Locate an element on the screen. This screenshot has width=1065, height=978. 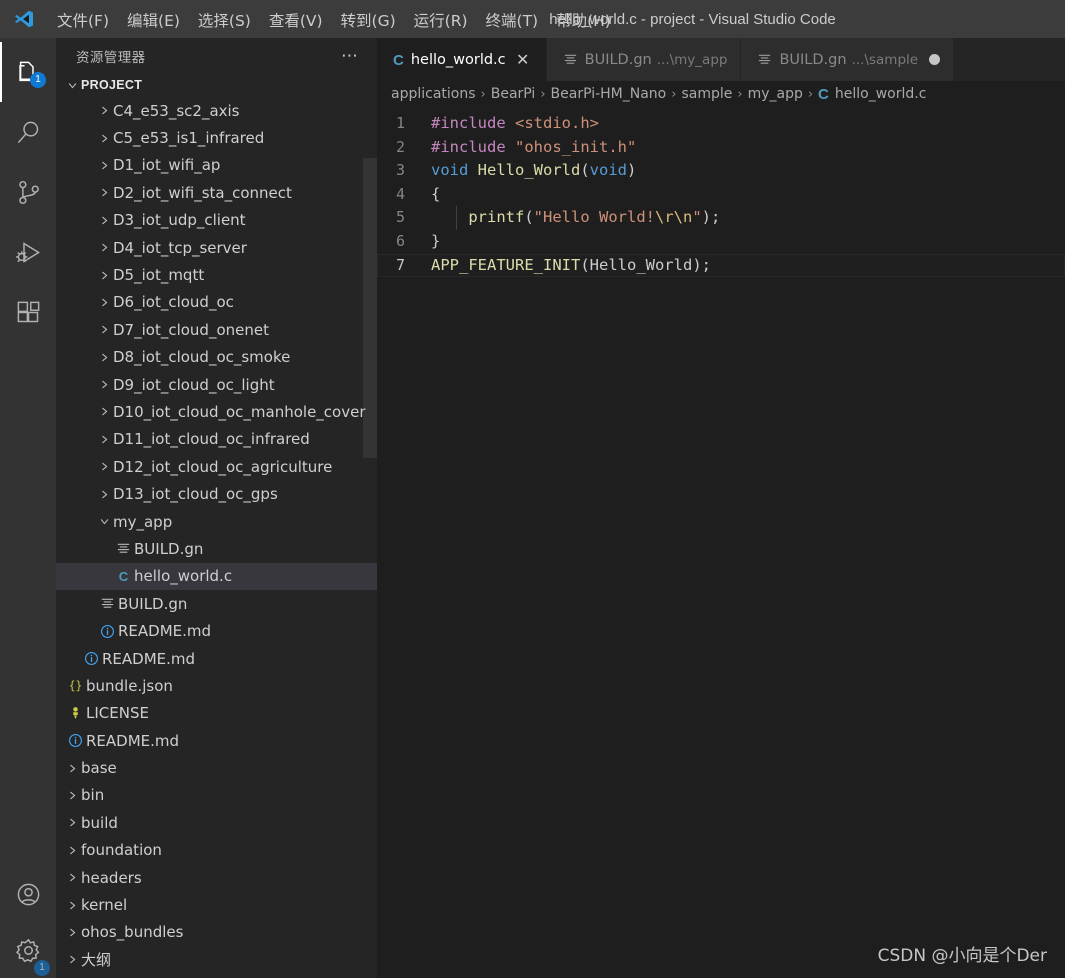
tree-item-d12-iot-cloud-oc-agriculture: D12_iot_cloud_oc_agriculture is located at coordinates (216, 466).